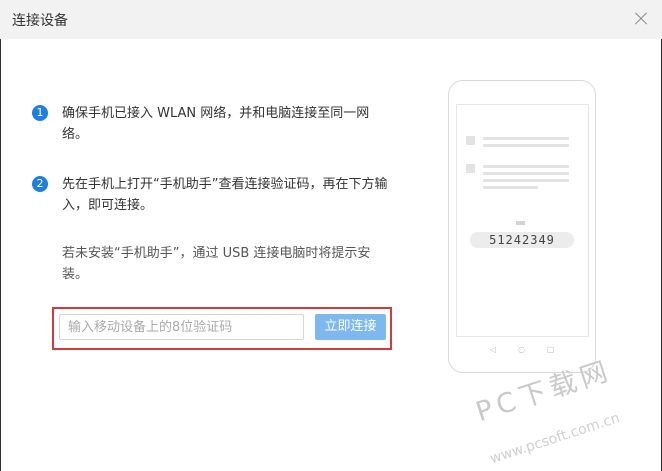 The image size is (662, 471). I want to click on phone-code-display: 51242349, so click(522, 240).